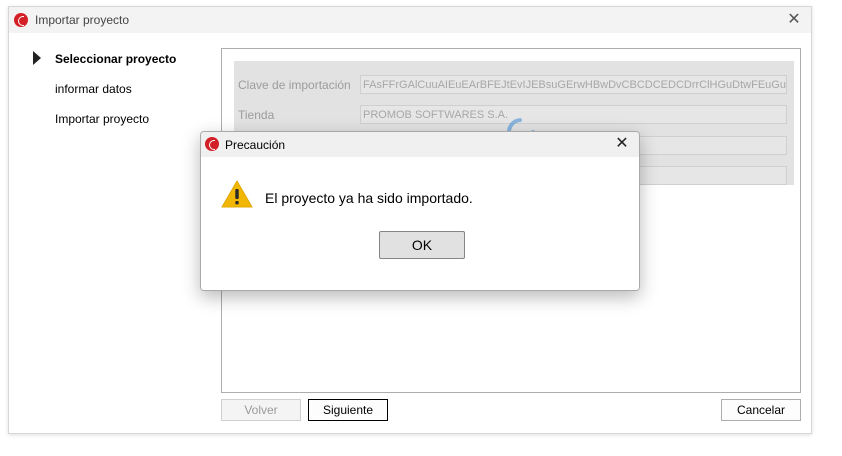 The height and width of the screenshot is (456, 842). I want to click on app-logo-icon, so click(21, 20).